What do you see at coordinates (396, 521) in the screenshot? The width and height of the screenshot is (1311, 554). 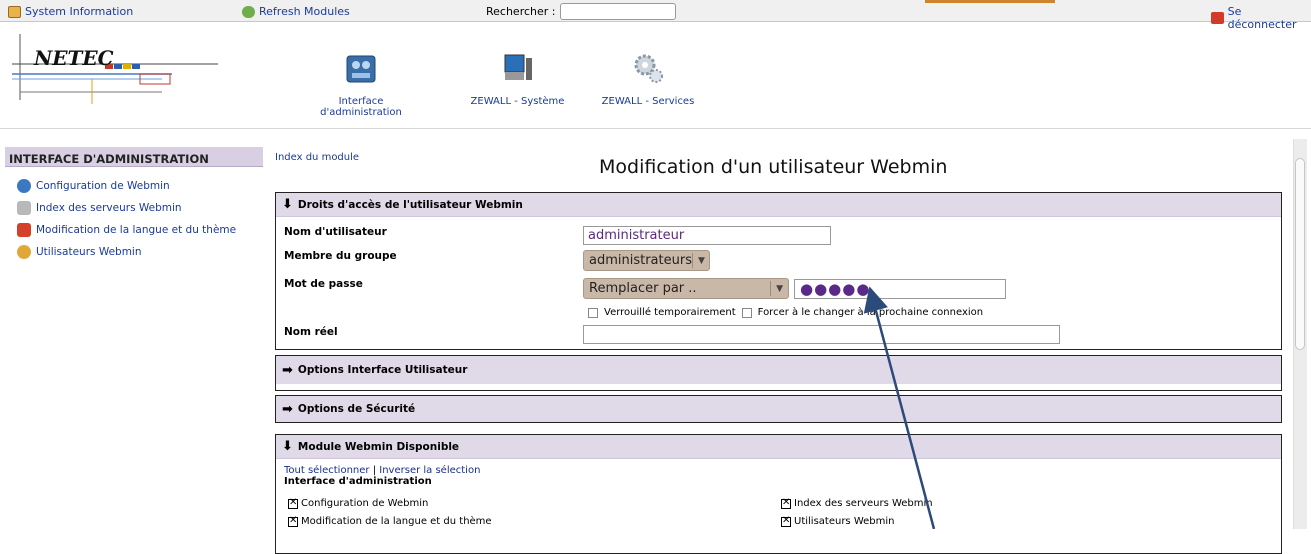 I see `module-checkbox-label: Modification de la langue et du thème` at bounding box center [396, 521].